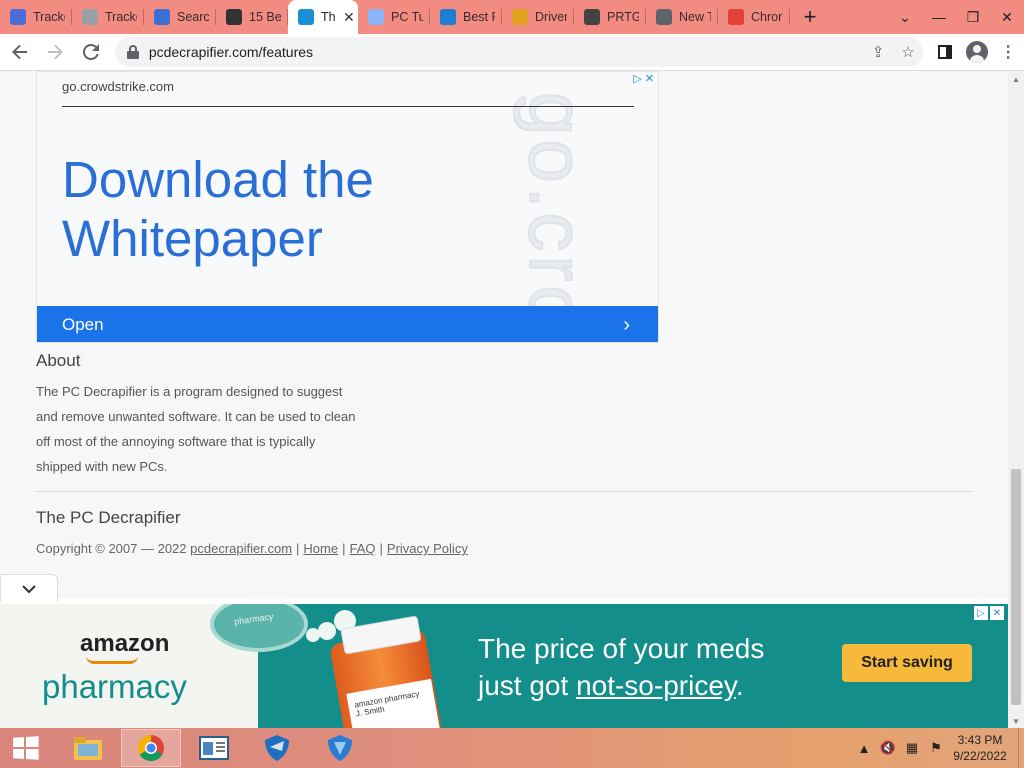 This screenshot has height=768, width=1024. I want to click on back-button, so click(20, 52).